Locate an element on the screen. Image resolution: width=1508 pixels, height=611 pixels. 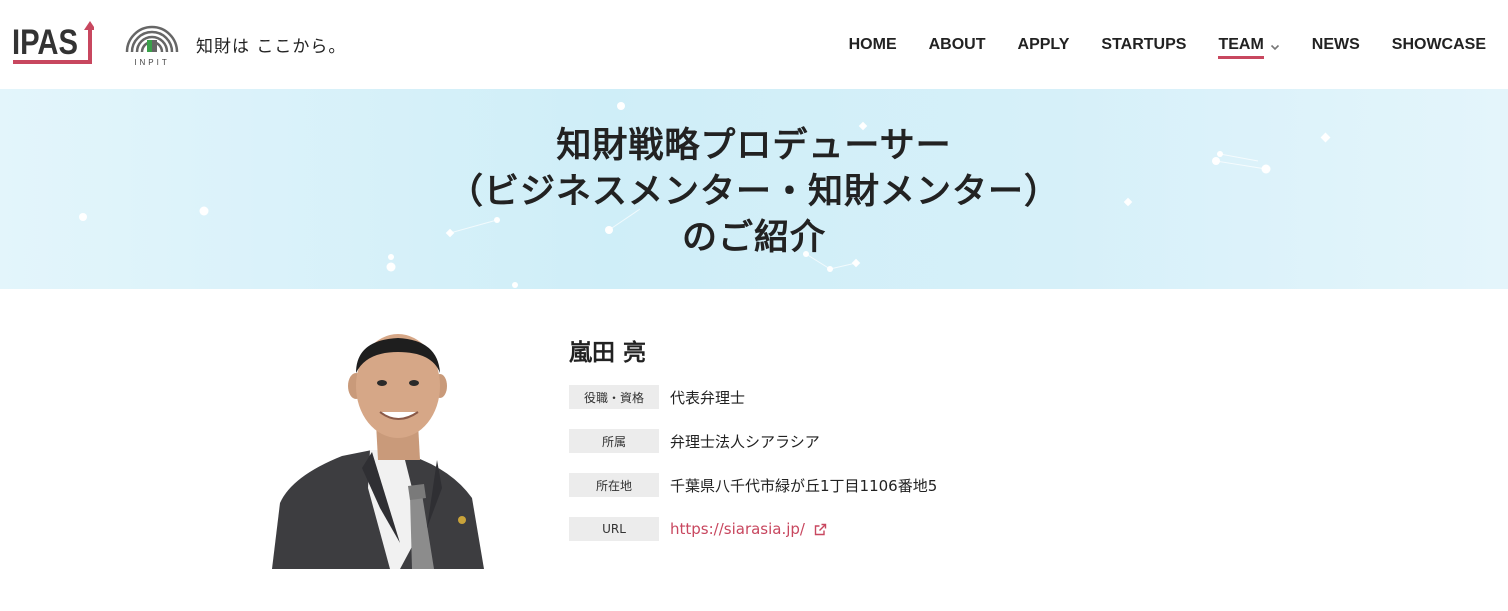
website-link-text: https://siarasia.jp/ is located at coordinates (737, 529).